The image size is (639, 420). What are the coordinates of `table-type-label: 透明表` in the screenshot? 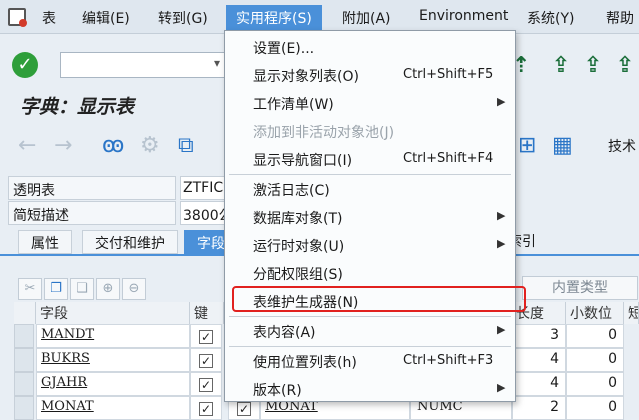 It's located at (92, 188).